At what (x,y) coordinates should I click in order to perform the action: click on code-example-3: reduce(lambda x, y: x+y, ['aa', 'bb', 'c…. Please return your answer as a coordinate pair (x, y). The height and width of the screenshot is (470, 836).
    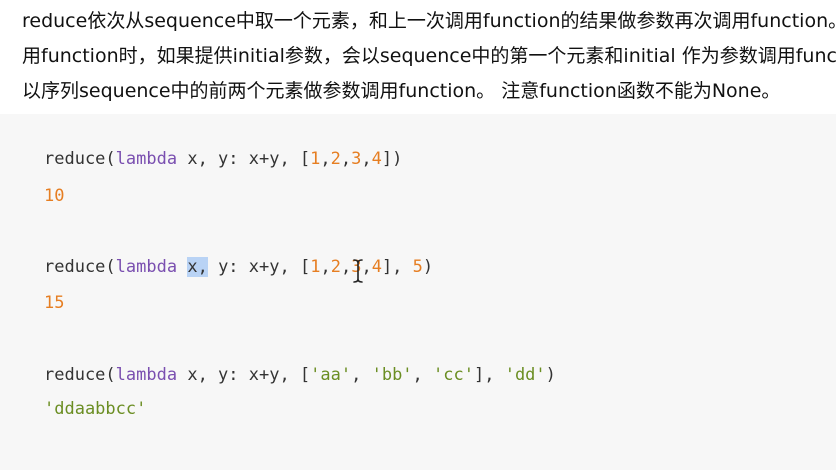
    Looking at the image, I should click on (300, 375).